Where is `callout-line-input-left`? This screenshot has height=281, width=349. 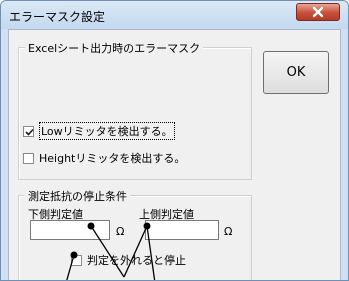 callout-line-input-left is located at coordinates (106, 250).